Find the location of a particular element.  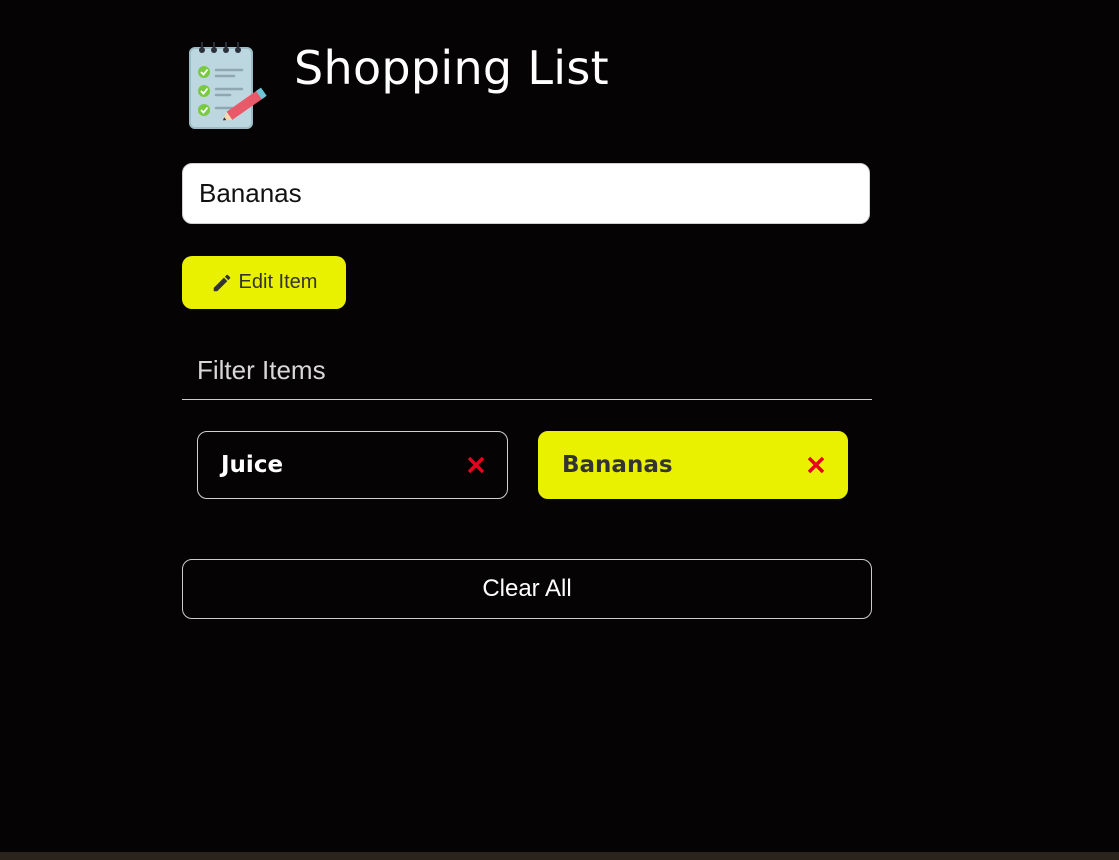

list-item-label: Bananas is located at coordinates (617, 465).